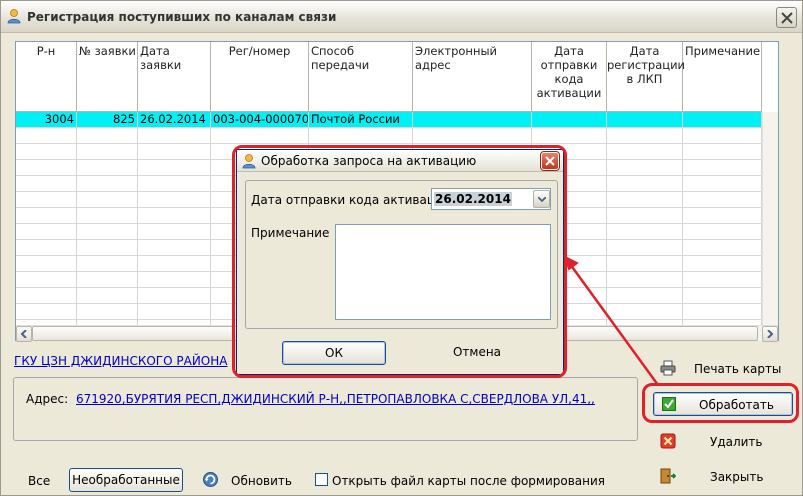 The width and height of the screenshot is (803, 496). I want to click on close-icon, so click(787, 18).